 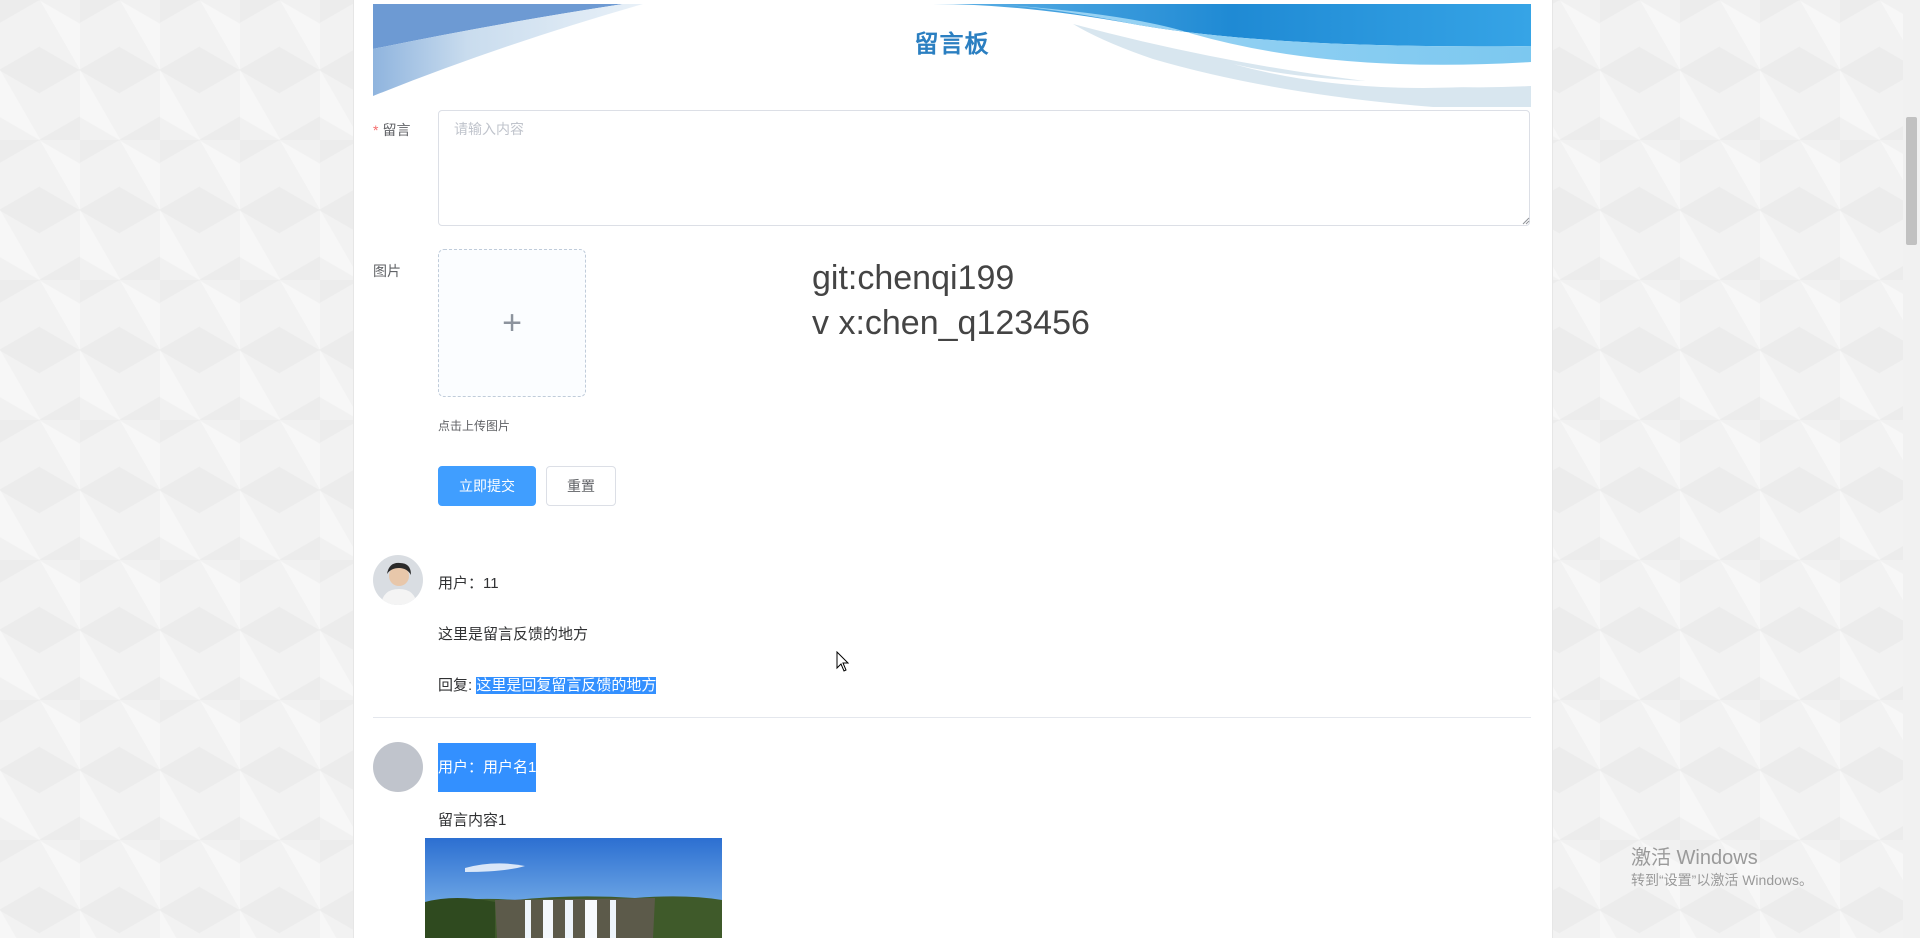 What do you see at coordinates (474, 426) in the screenshot?
I see `upload-tip: 点击上传图片` at bounding box center [474, 426].